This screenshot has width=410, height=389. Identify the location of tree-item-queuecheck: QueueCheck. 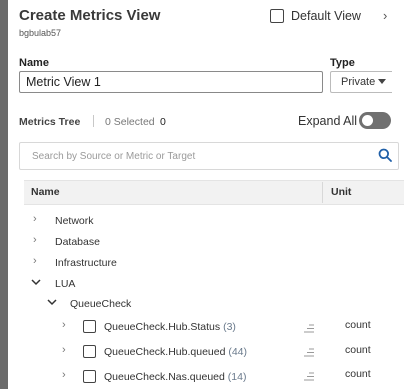
(100, 304).